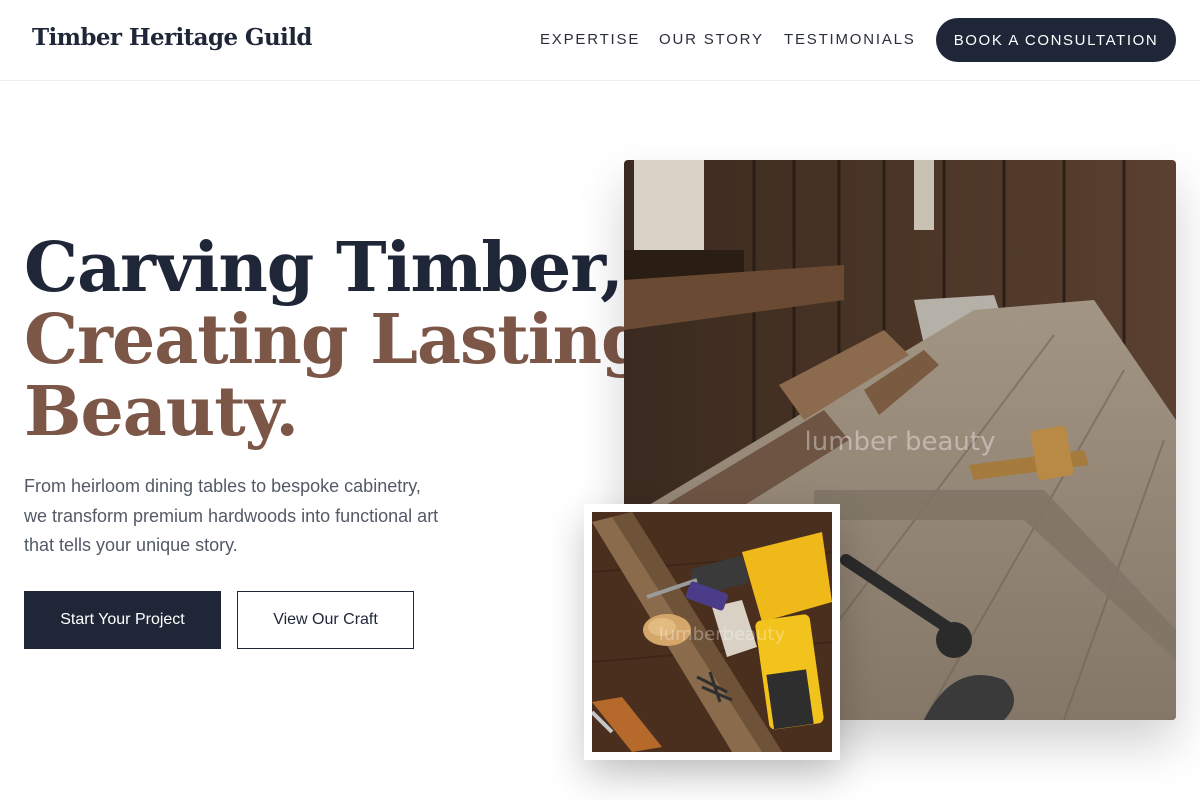 The height and width of the screenshot is (800, 1200). I want to click on tools-photo-watermark: lumberbeauty, so click(722, 634).